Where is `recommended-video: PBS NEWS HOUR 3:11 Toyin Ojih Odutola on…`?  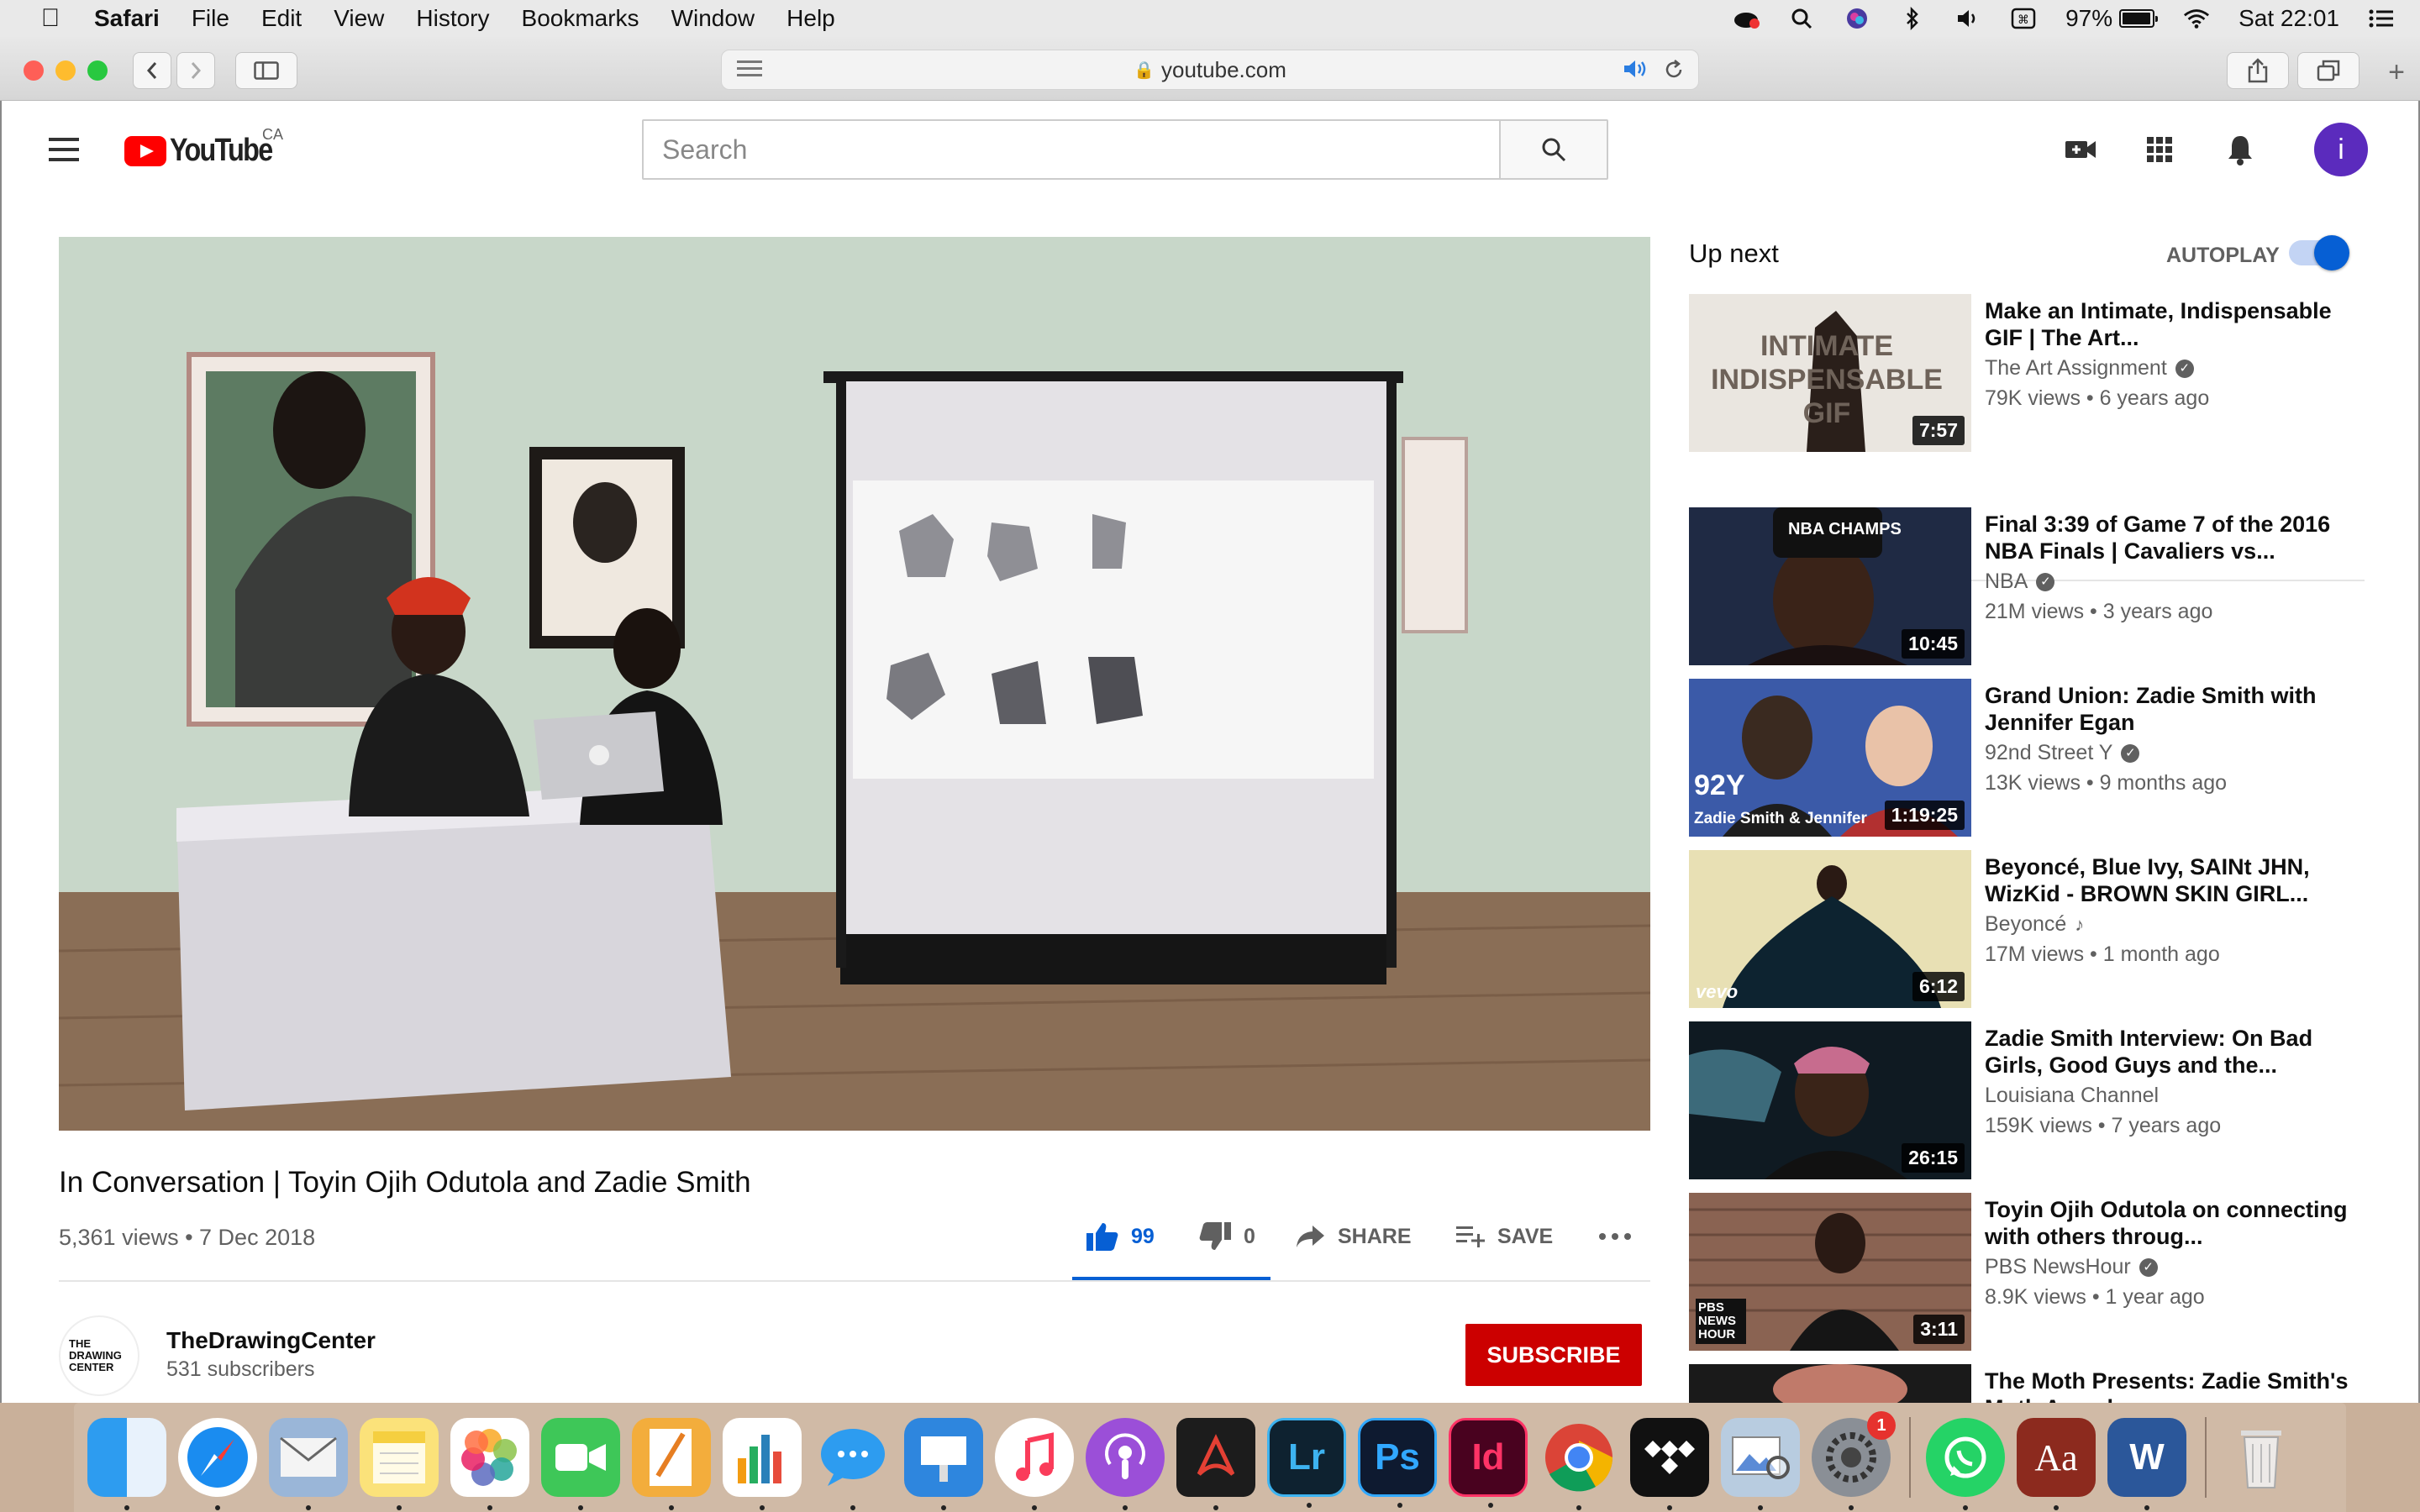
recommended-video: PBS NEWS HOUR 3:11 Toyin Ojih Odutola on… is located at coordinates (2025, 1272).